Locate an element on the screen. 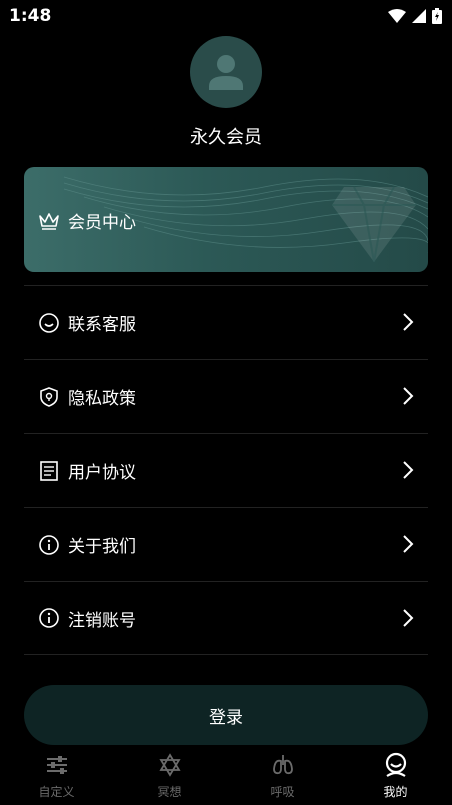  login-button: 登录 is located at coordinates (226, 715).